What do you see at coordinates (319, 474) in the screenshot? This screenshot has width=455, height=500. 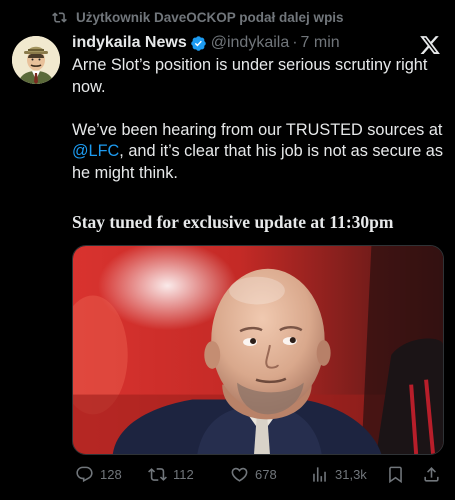 I see `views-icon` at bounding box center [319, 474].